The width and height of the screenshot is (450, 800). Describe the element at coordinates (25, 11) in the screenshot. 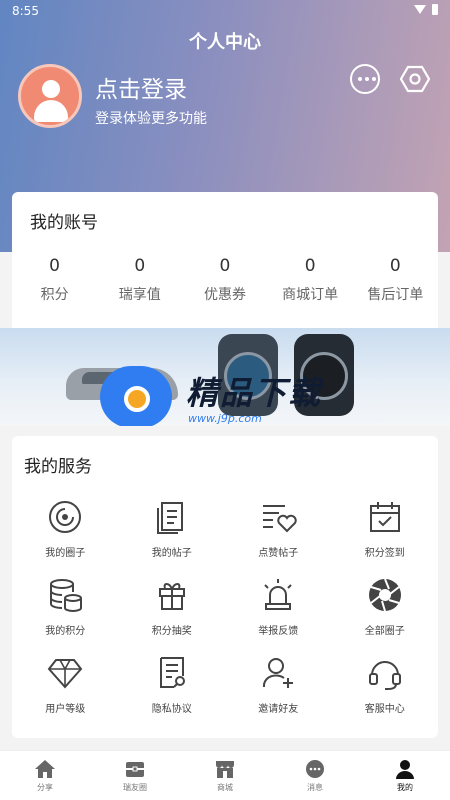

I see `status-time: 8:55` at that location.